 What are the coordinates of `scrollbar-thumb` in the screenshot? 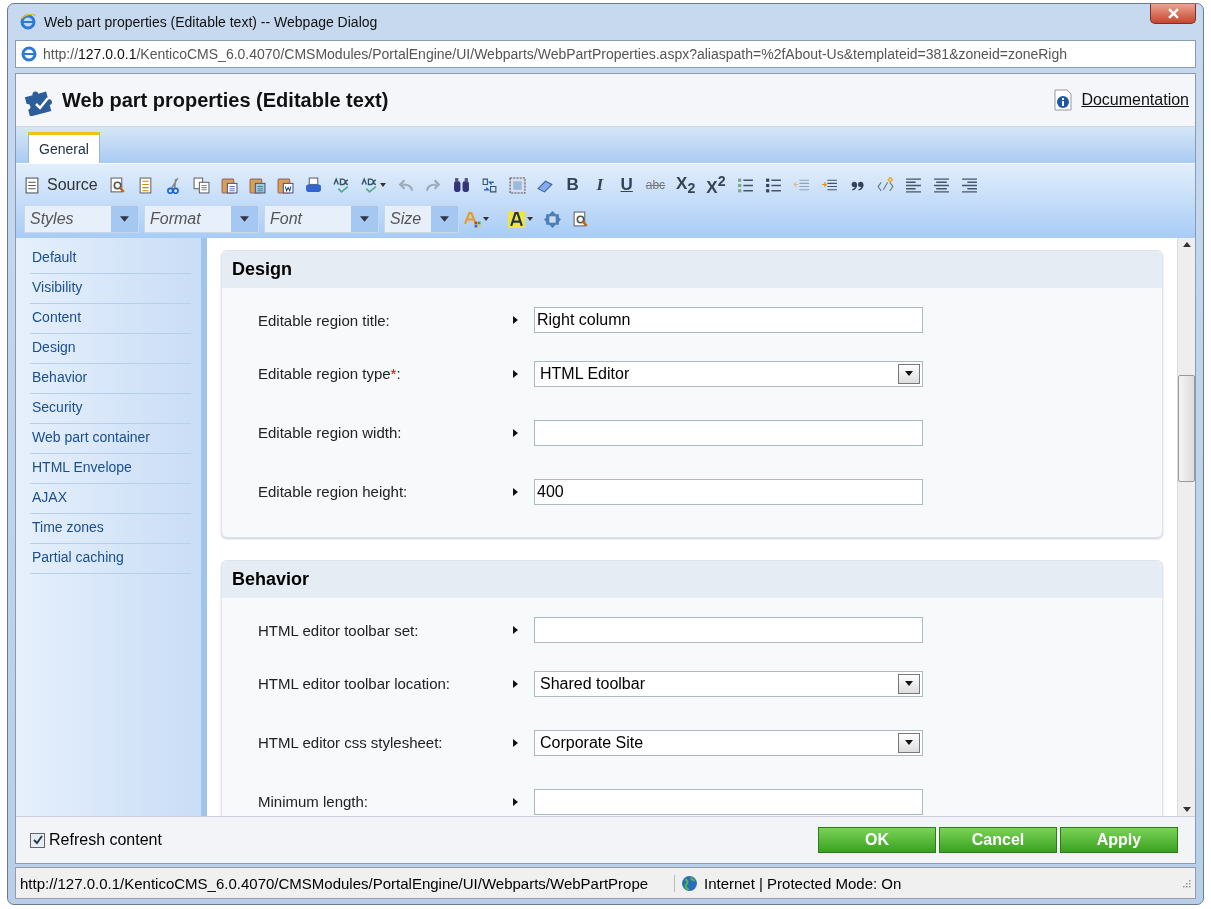 It's located at (1186, 428).